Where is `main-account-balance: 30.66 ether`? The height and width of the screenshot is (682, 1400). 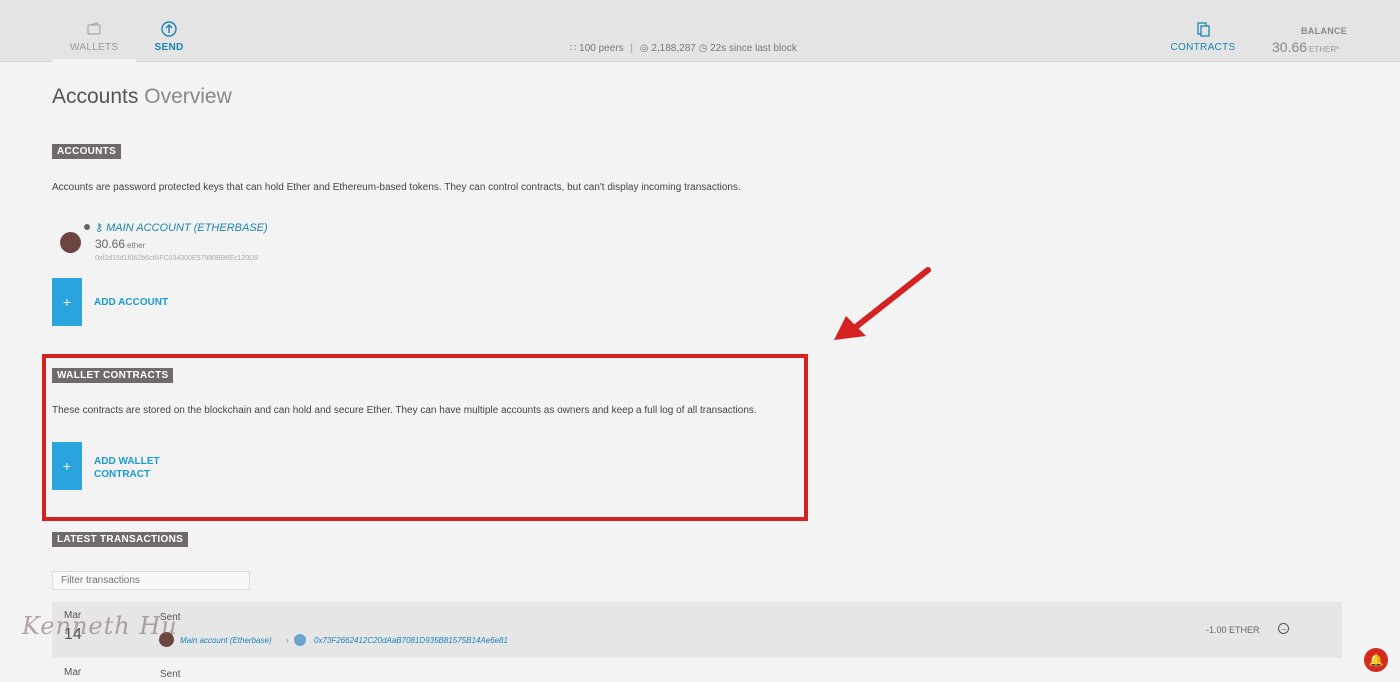
main-account-balance: 30.66 ether is located at coordinates (120, 244).